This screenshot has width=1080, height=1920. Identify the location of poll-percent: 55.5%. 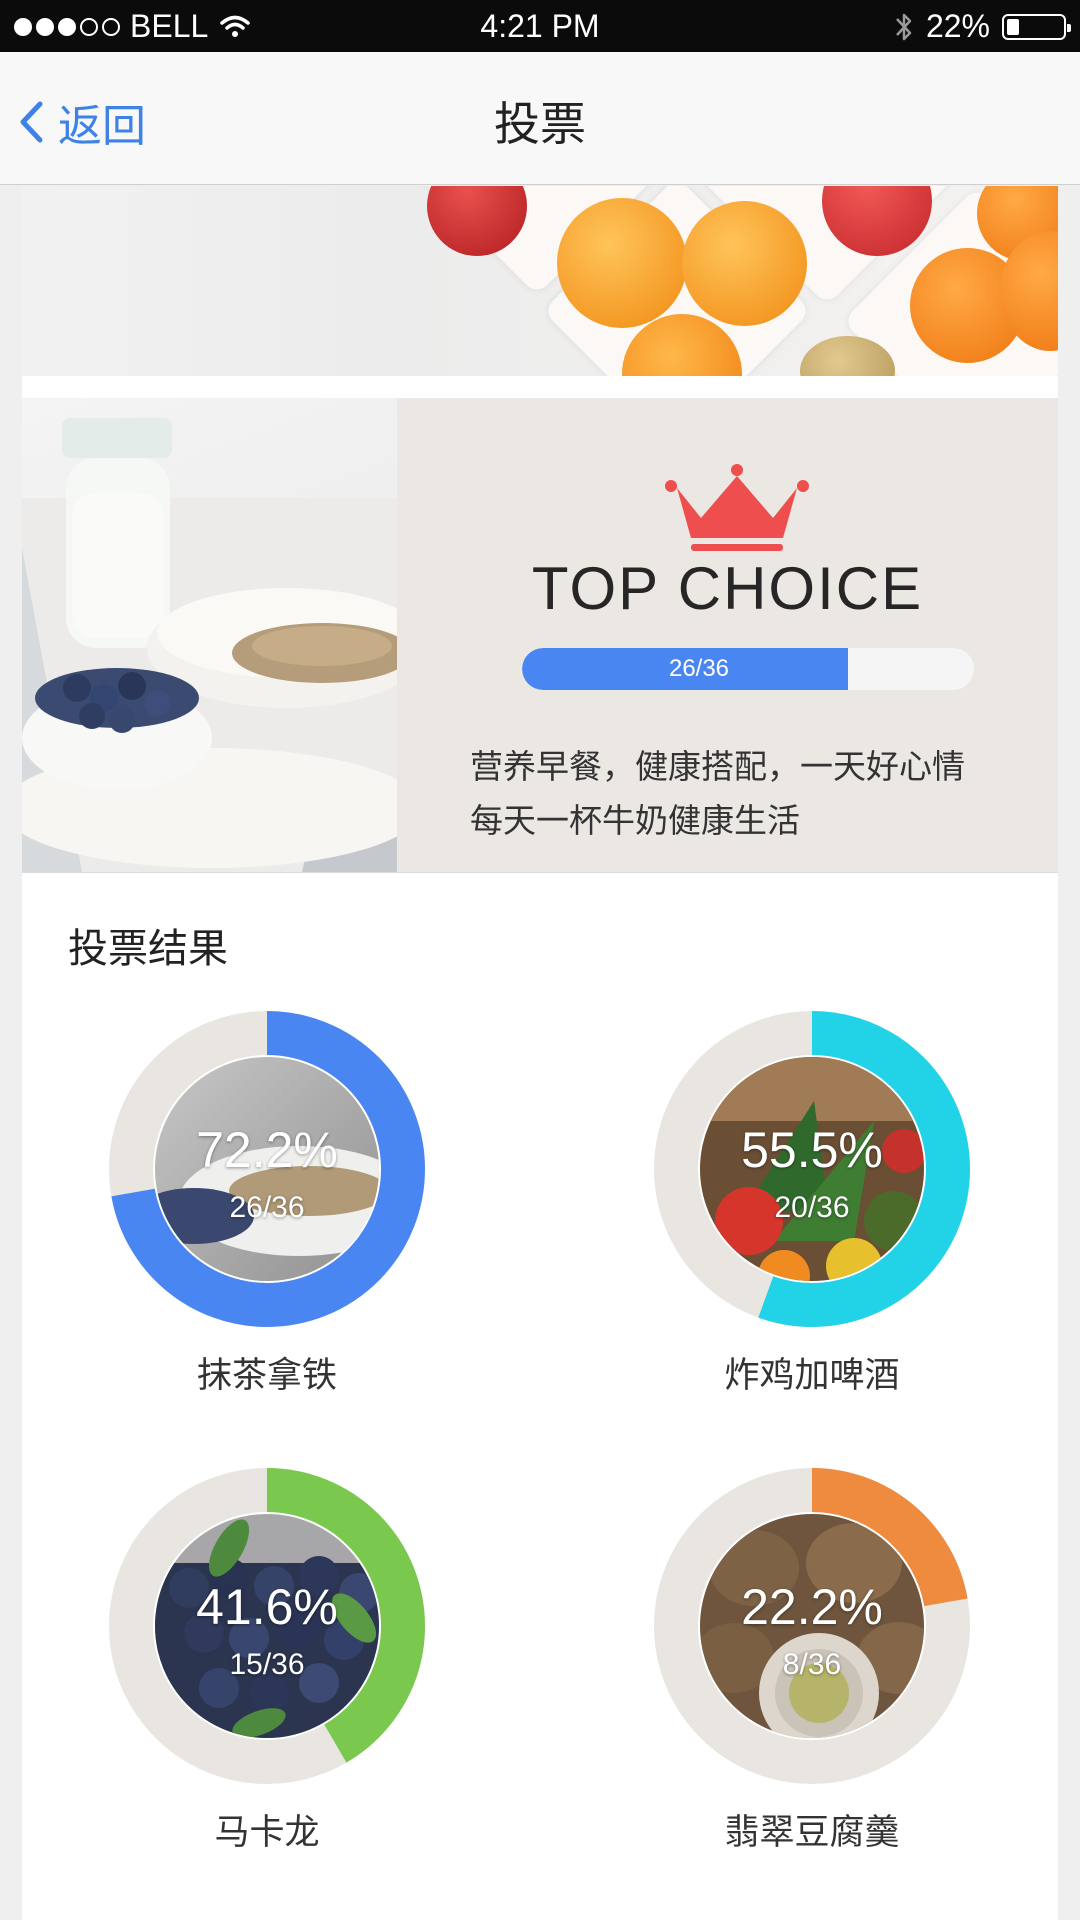
(812, 1150).